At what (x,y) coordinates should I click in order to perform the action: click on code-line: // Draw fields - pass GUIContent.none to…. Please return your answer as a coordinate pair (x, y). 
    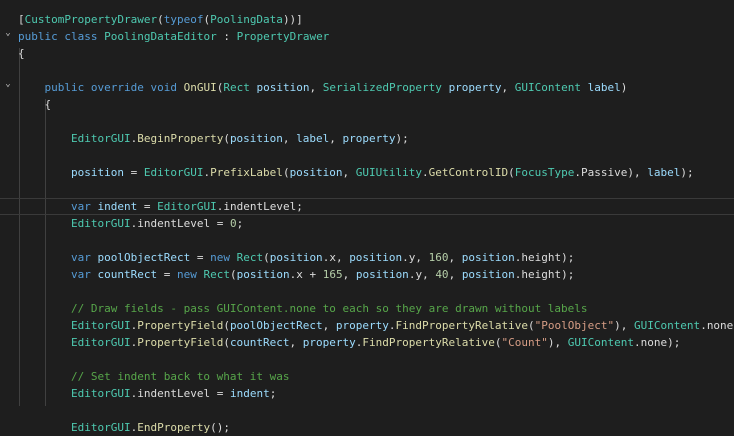
    Looking at the image, I should click on (367, 308).